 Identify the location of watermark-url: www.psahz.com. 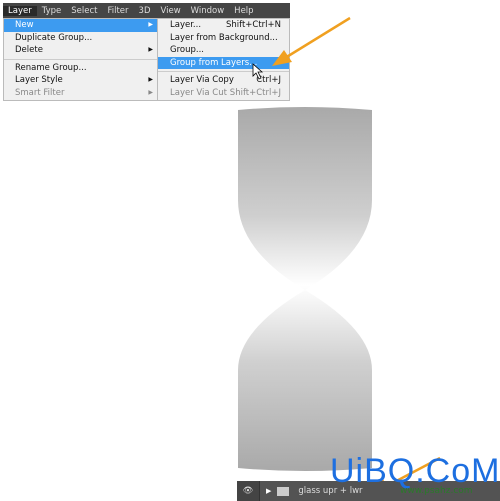
(436, 491).